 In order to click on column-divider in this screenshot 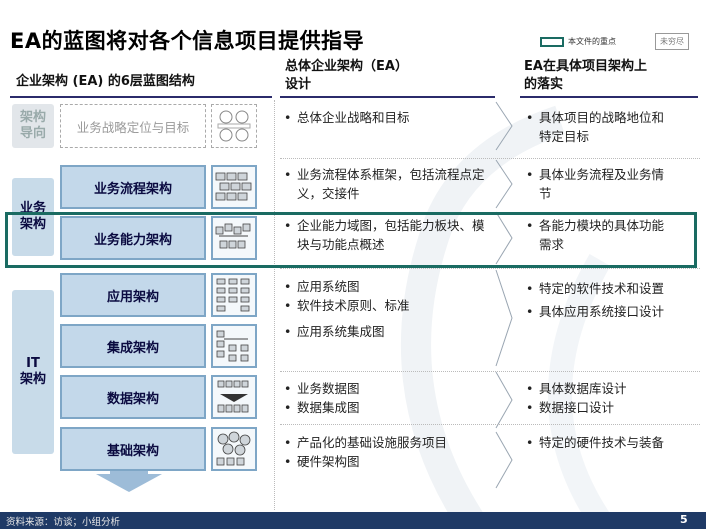, I will do `click(274, 305)`.